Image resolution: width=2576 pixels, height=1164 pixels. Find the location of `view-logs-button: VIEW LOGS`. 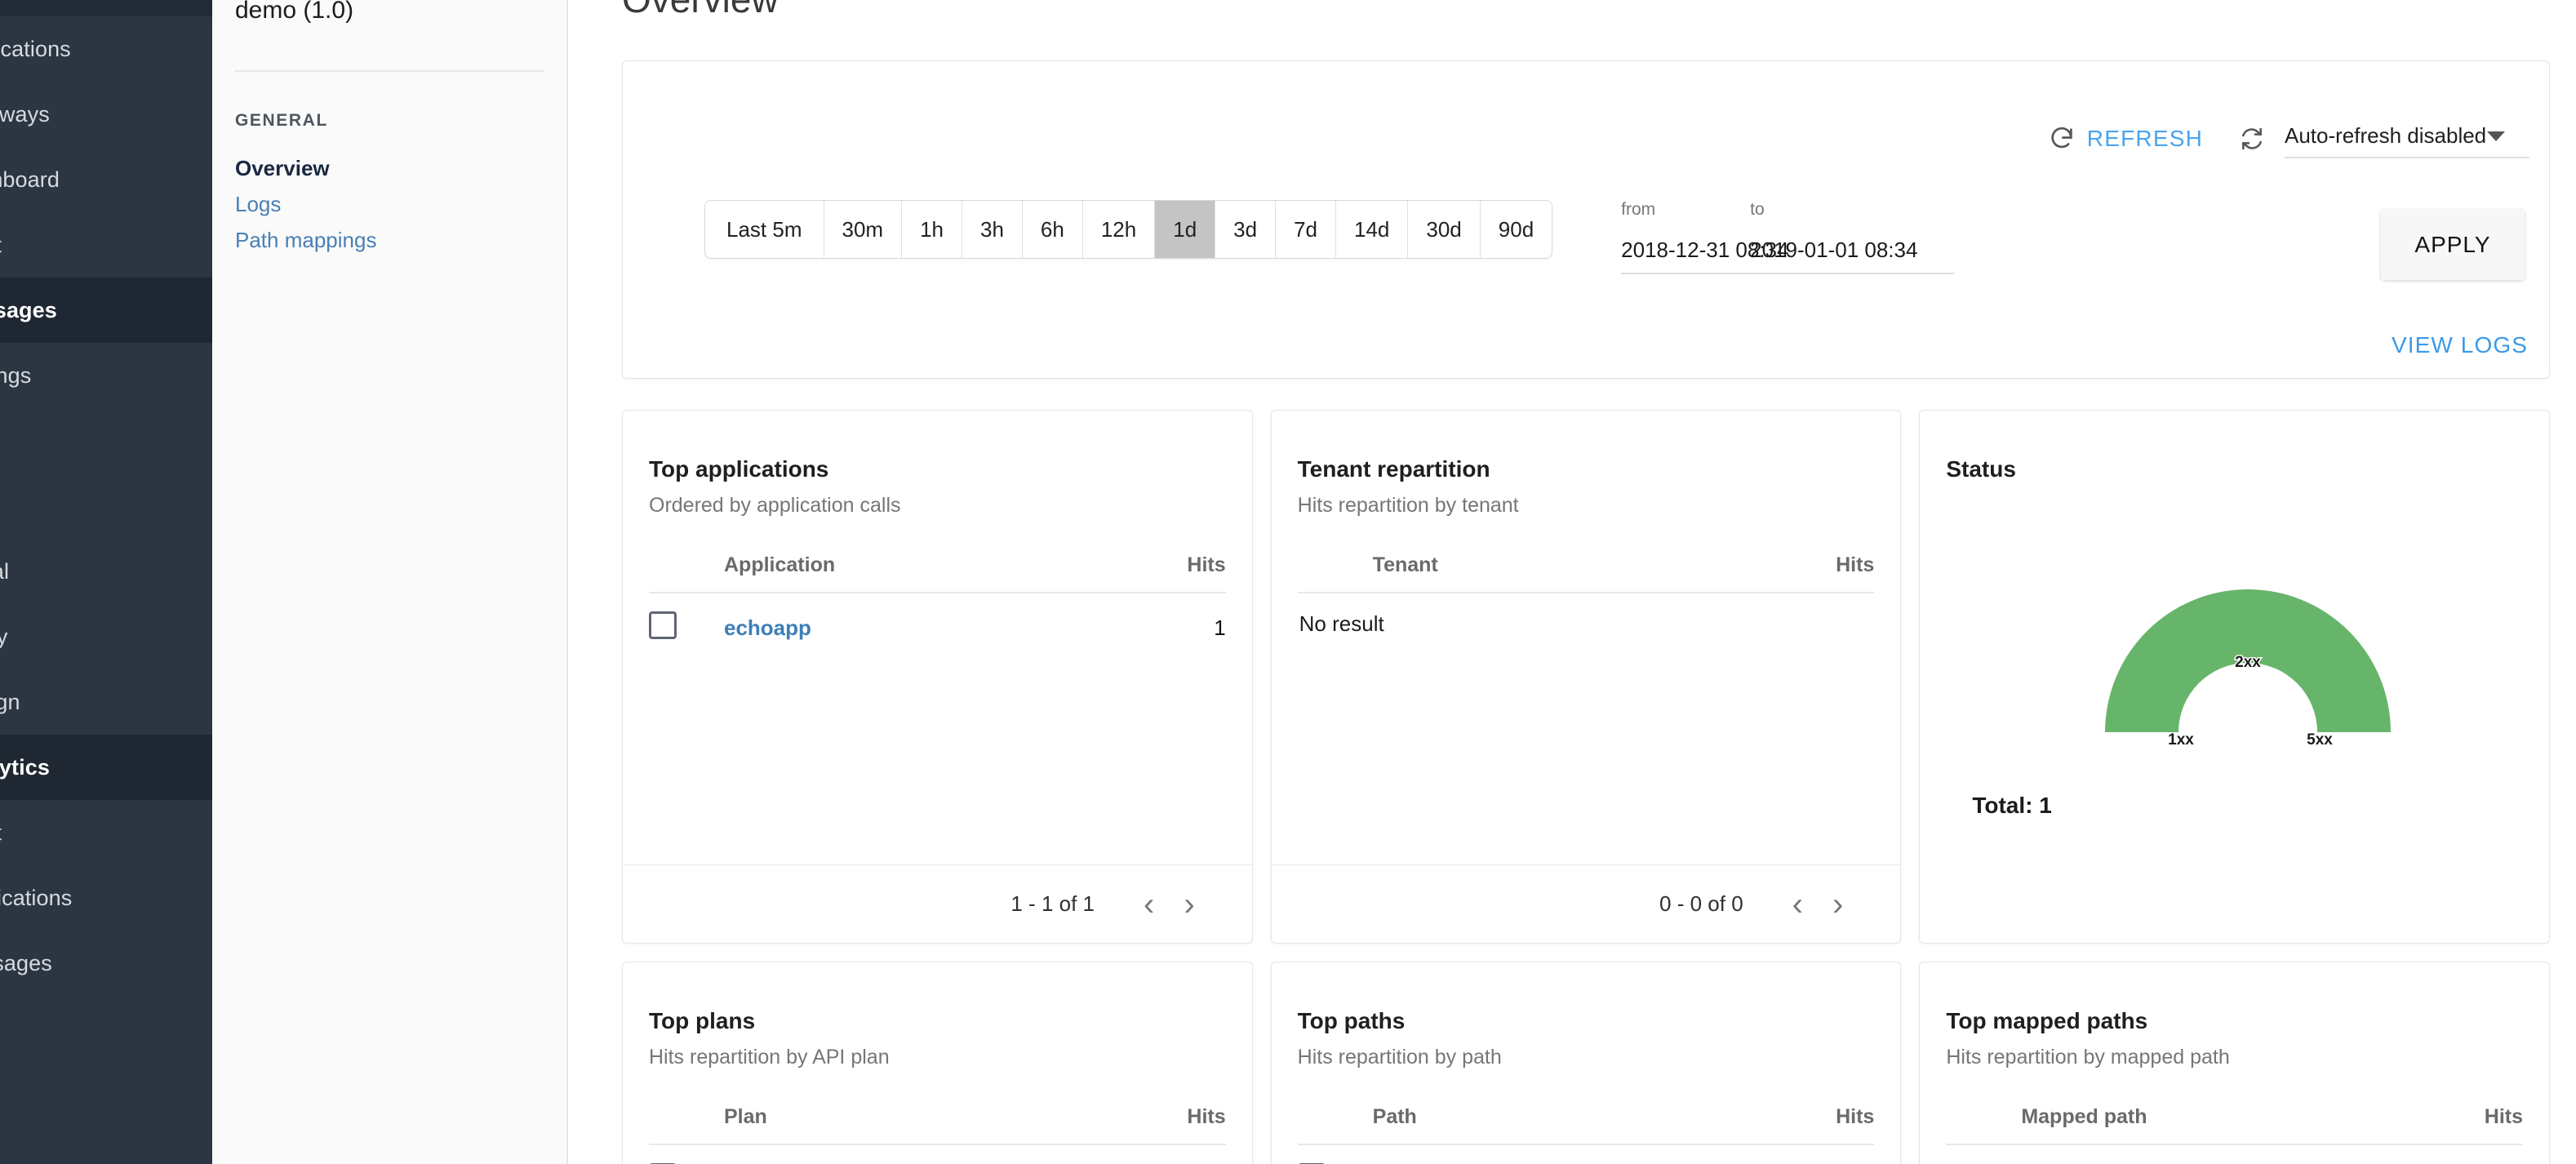

view-logs-button: VIEW LOGS is located at coordinates (2460, 345).